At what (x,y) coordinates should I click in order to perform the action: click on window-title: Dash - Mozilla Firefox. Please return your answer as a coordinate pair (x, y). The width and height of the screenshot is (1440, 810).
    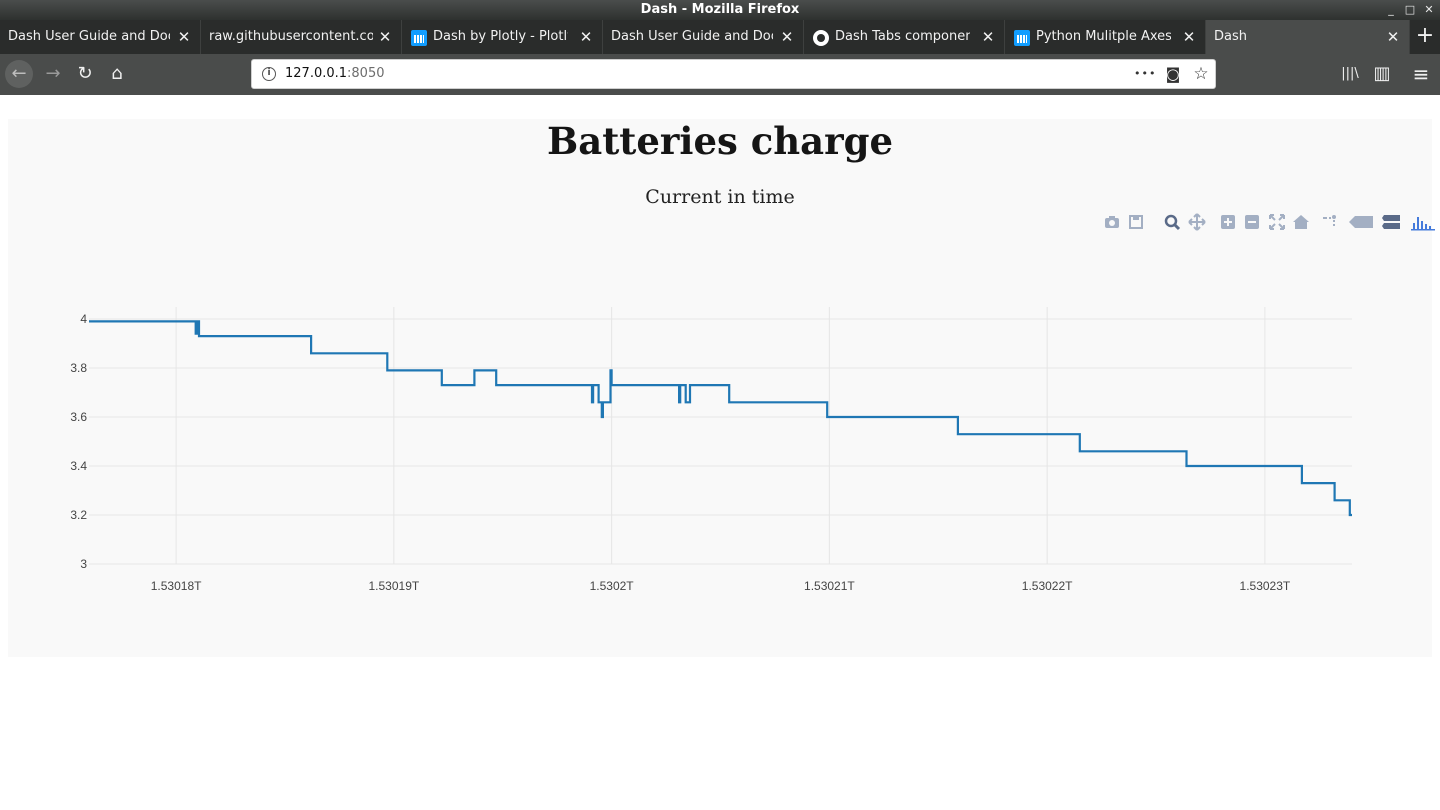
    Looking at the image, I should click on (720, 9).